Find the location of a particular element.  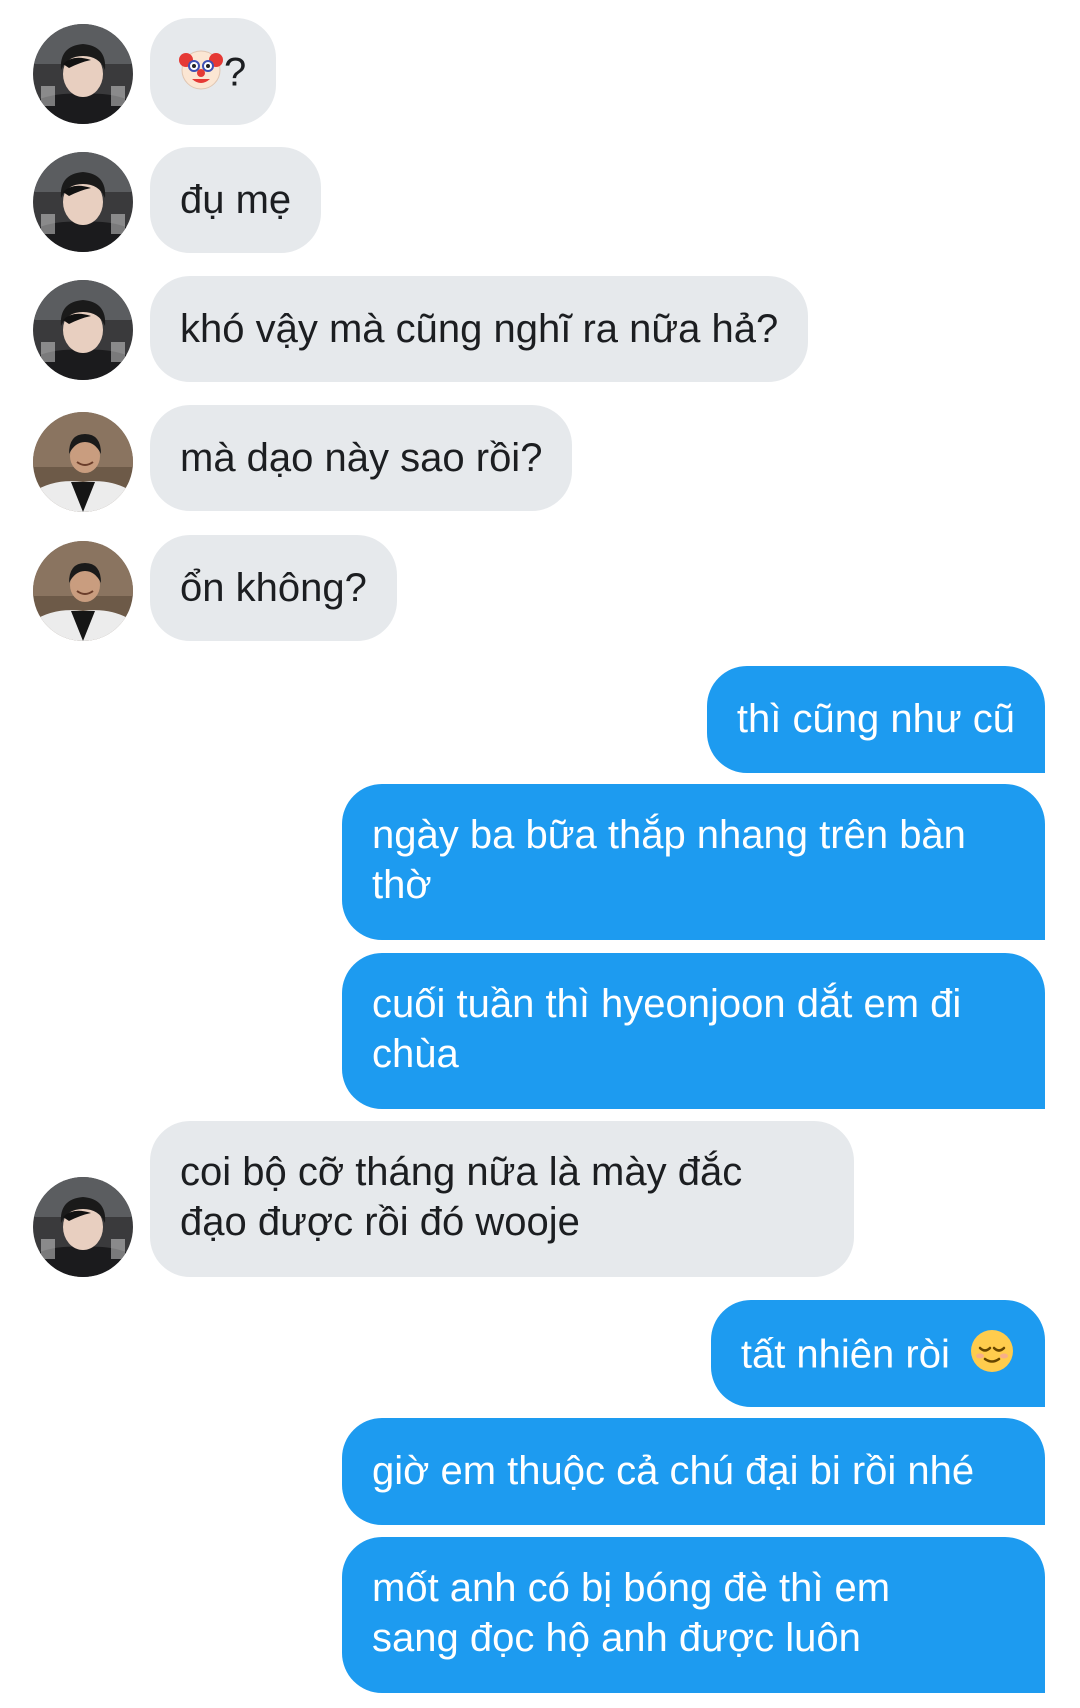

message-bubble-outgoing: giờ em thuộc cả chú đại bi rồi nhé is located at coordinates (693, 1471).